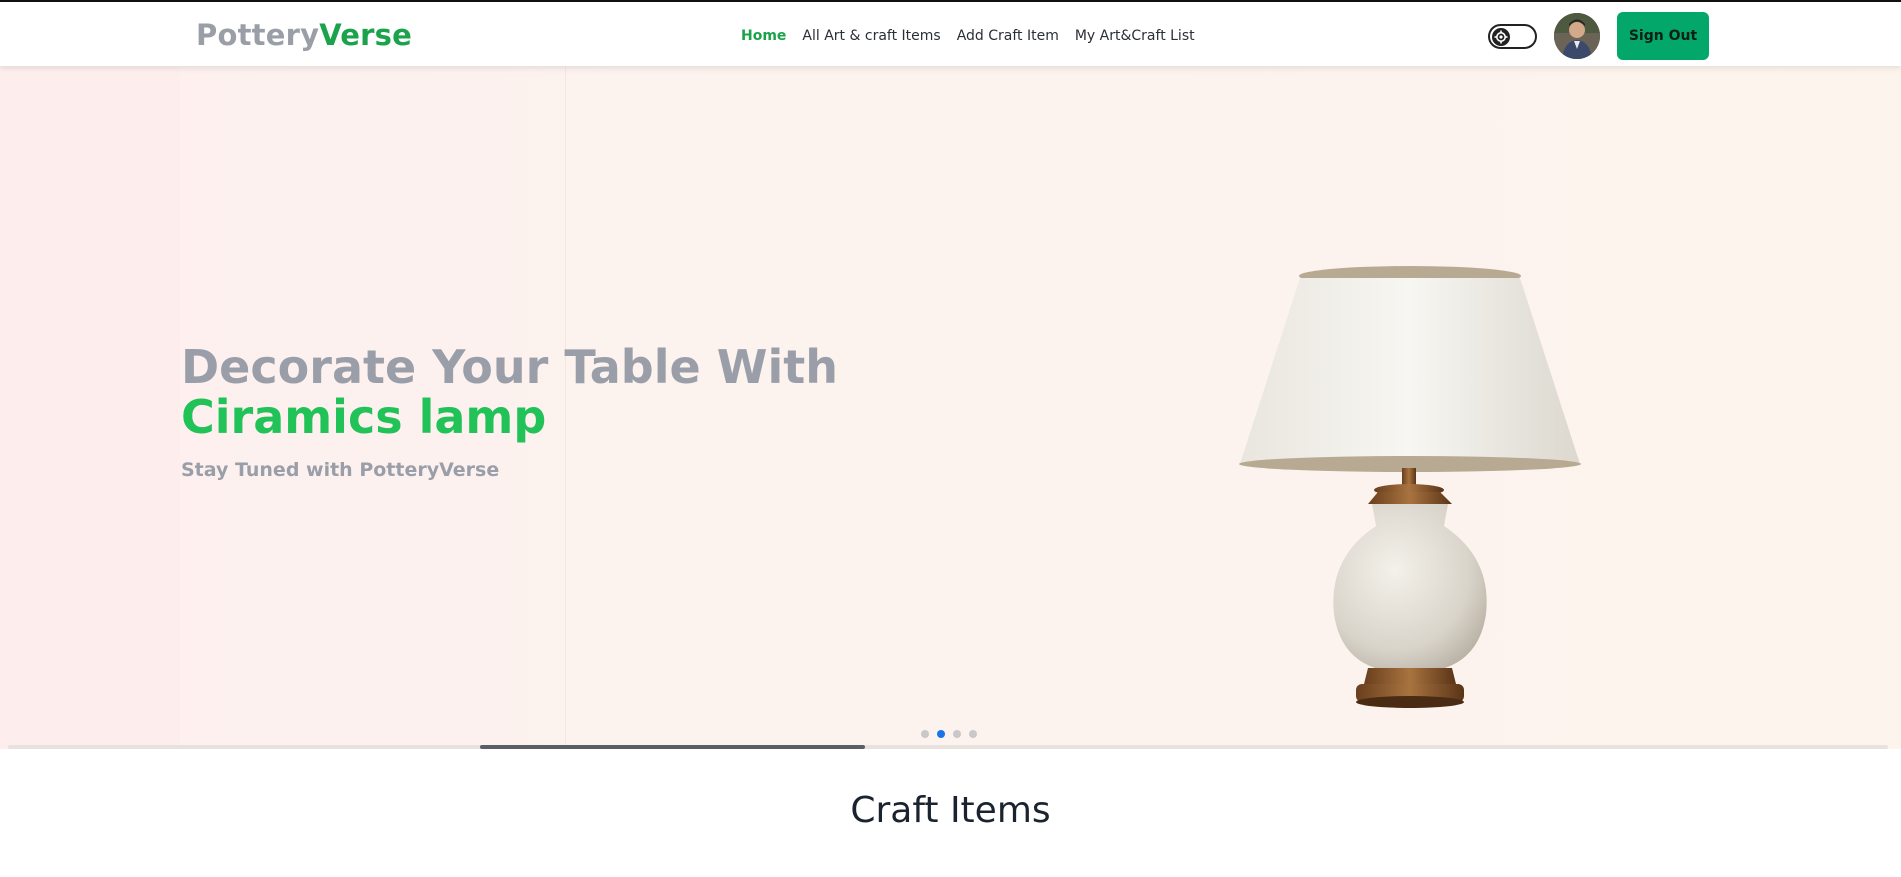 This screenshot has width=1901, height=877. I want to click on hero-heading-line1: Decorate Your Table With, so click(509, 367).